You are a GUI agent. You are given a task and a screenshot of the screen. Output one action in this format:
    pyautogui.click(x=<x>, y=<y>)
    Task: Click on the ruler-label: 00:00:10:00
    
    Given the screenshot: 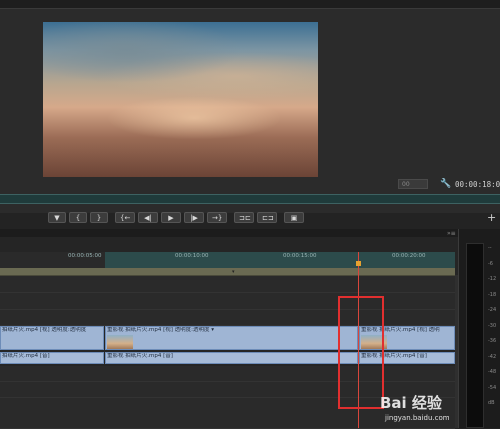 What is the action you would take?
    pyautogui.click(x=192, y=256)
    